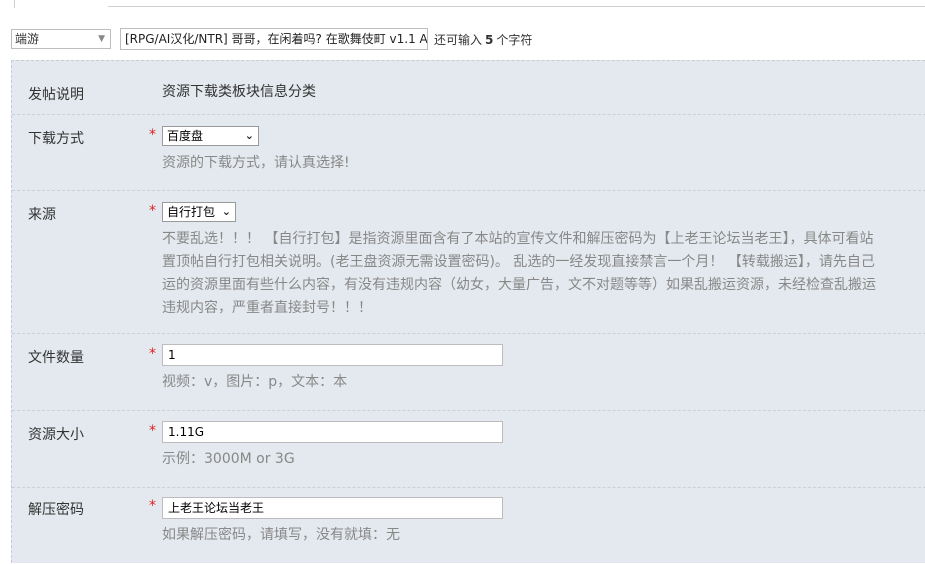 This screenshot has width=925, height=564. Describe the element at coordinates (239, 92) in the screenshot. I see `info-value: 资源下载类板块信息分类` at that location.